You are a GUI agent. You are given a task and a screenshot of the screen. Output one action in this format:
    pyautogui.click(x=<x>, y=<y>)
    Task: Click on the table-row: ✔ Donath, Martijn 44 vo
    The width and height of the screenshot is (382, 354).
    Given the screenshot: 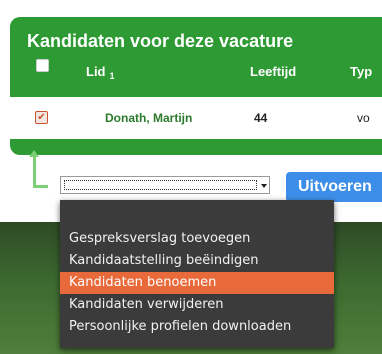 What is the action you would take?
    pyautogui.click(x=196, y=118)
    